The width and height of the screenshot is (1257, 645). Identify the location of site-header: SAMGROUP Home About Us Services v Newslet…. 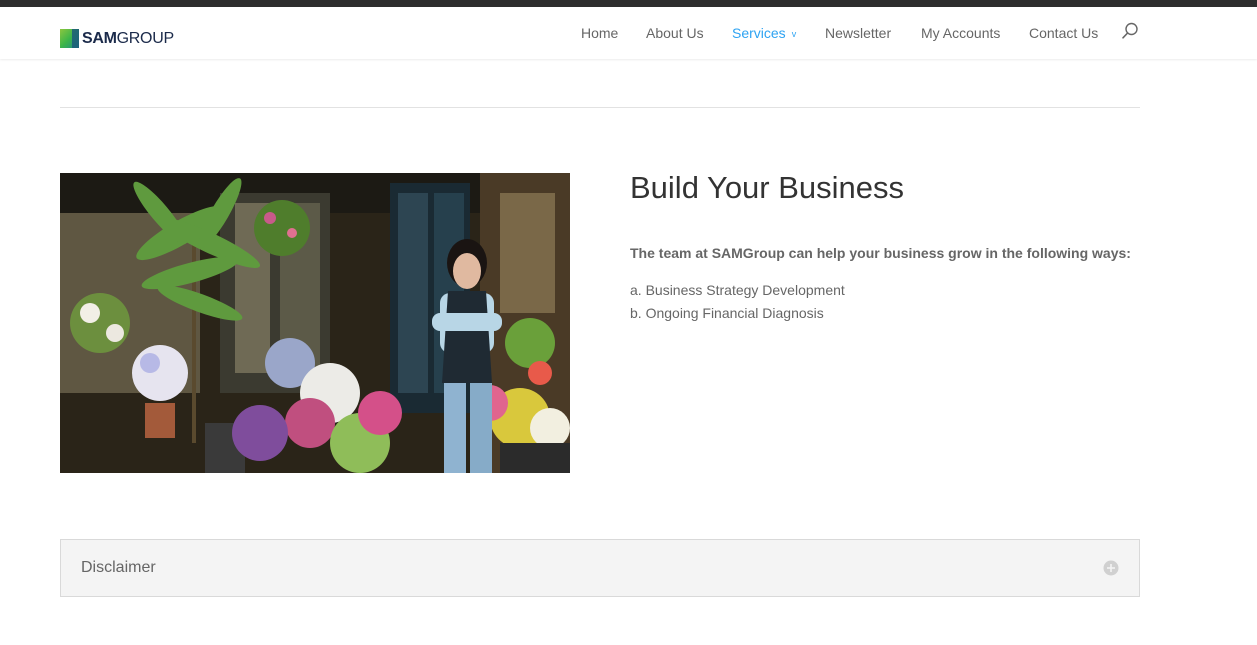
(628, 33).